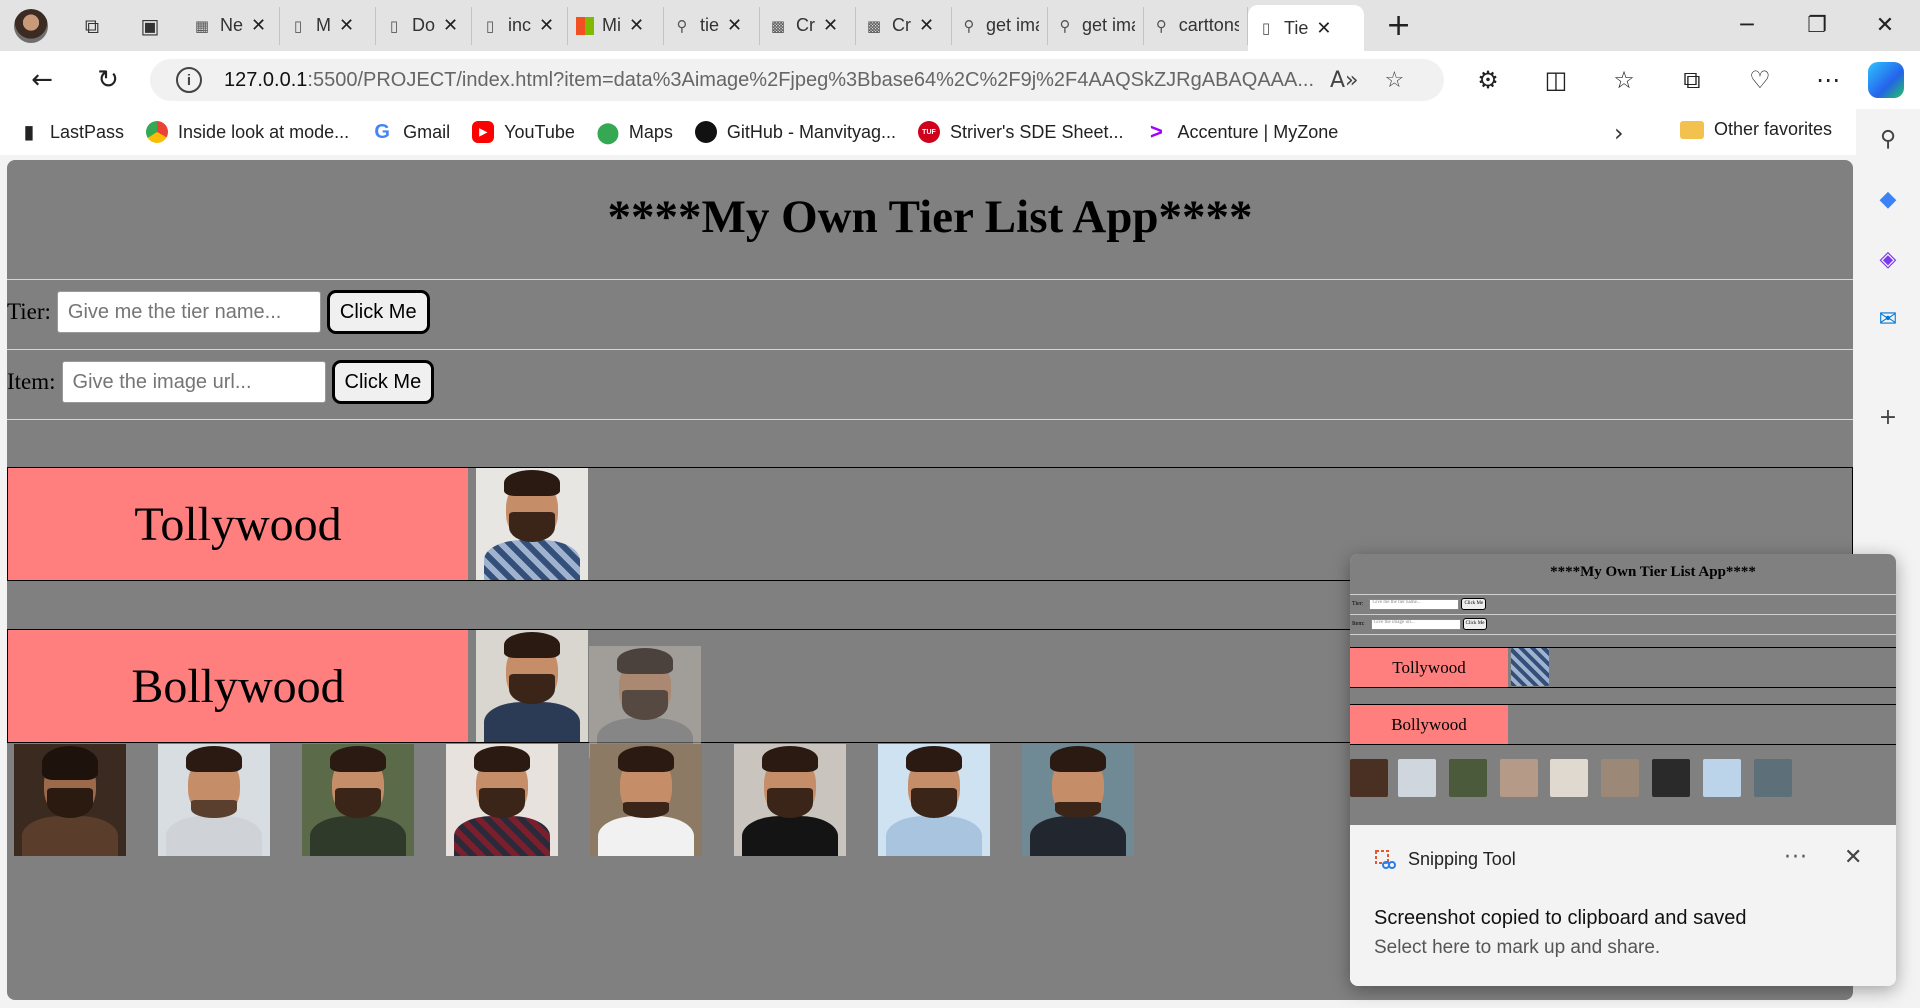  What do you see at coordinates (1241, 131) in the screenshot?
I see `bookmark-accenture: > Accenture | MyZone` at bounding box center [1241, 131].